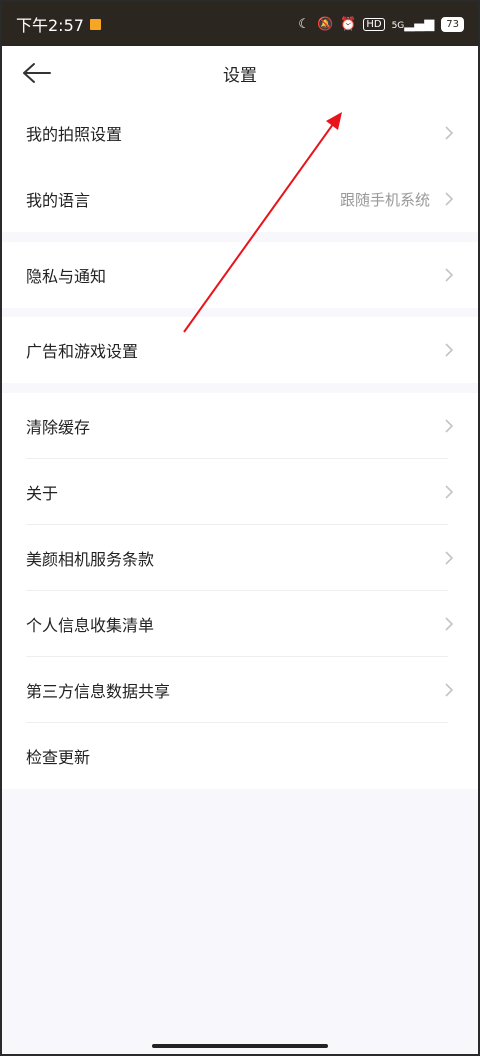 This screenshot has width=480, height=1056. I want to click on settings-item-clear-cache: 清除缓存, so click(240, 426).